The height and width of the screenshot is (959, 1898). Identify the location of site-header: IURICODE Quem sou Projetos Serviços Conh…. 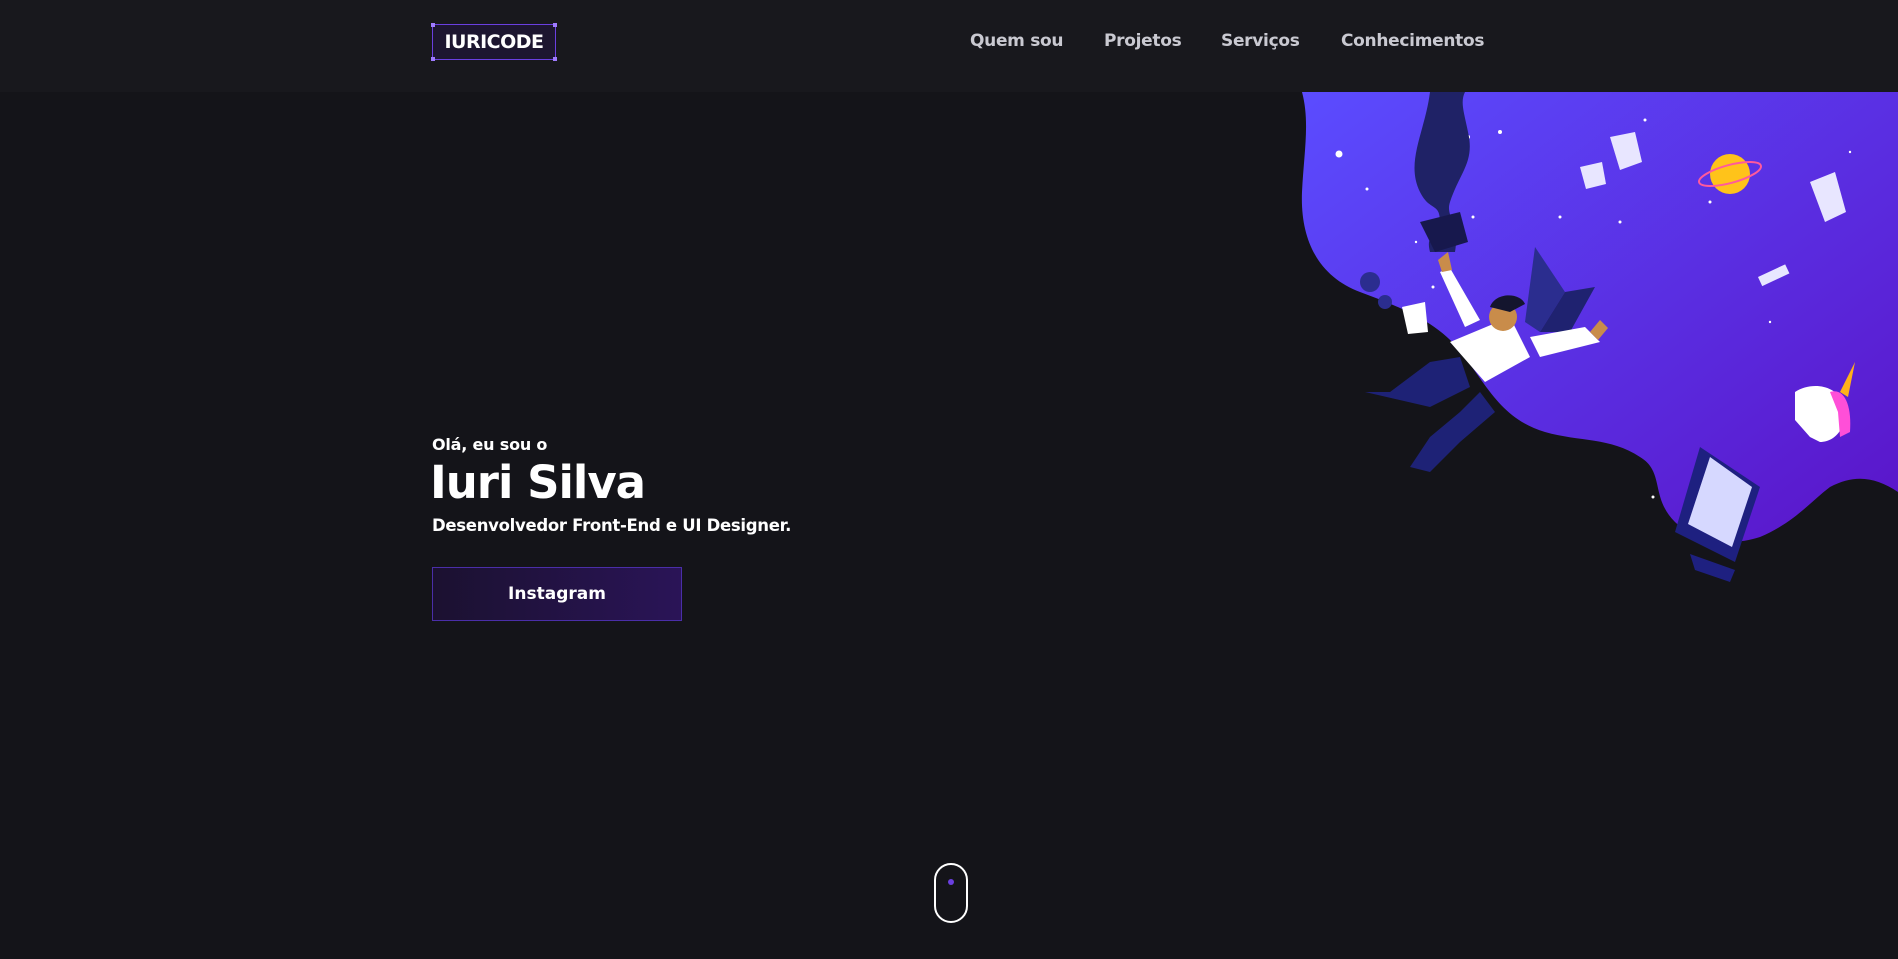
(949, 46).